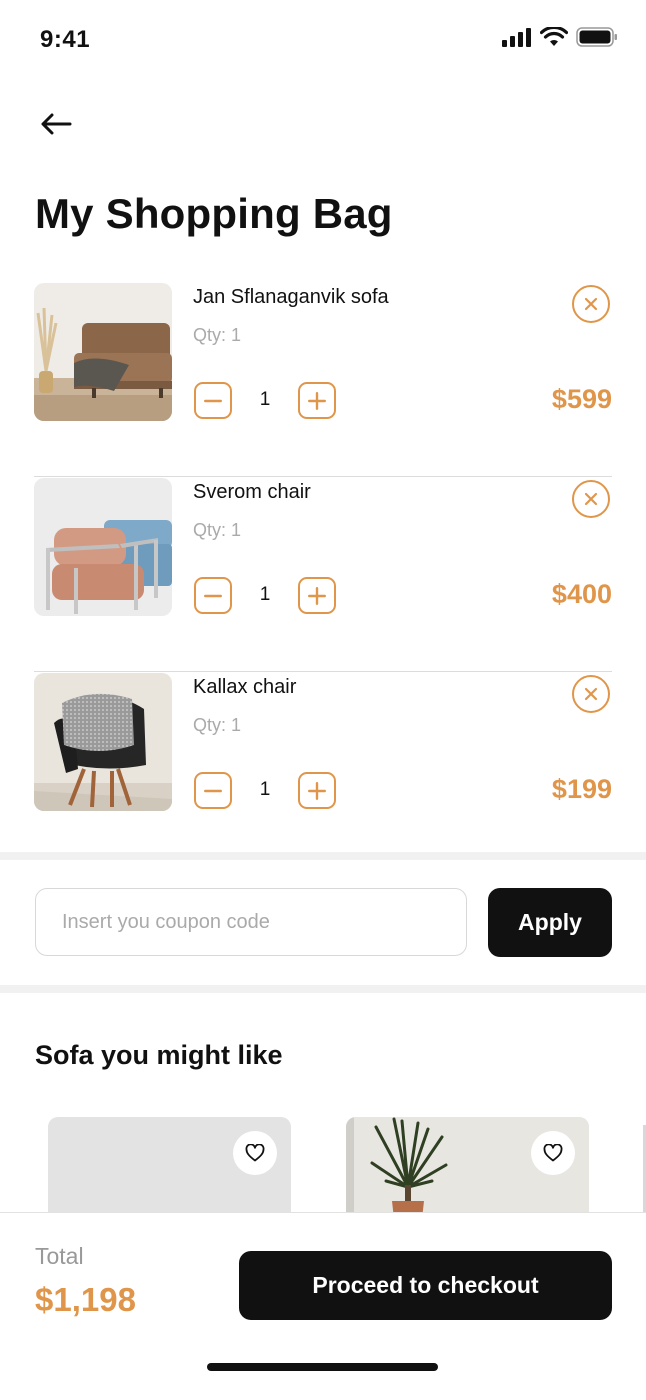 Image resolution: width=646 pixels, height=1400 pixels. Describe the element at coordinates (291, 297) in the screenshot. I see `product-name: Jan Sflanaganvik sofa` at that location.